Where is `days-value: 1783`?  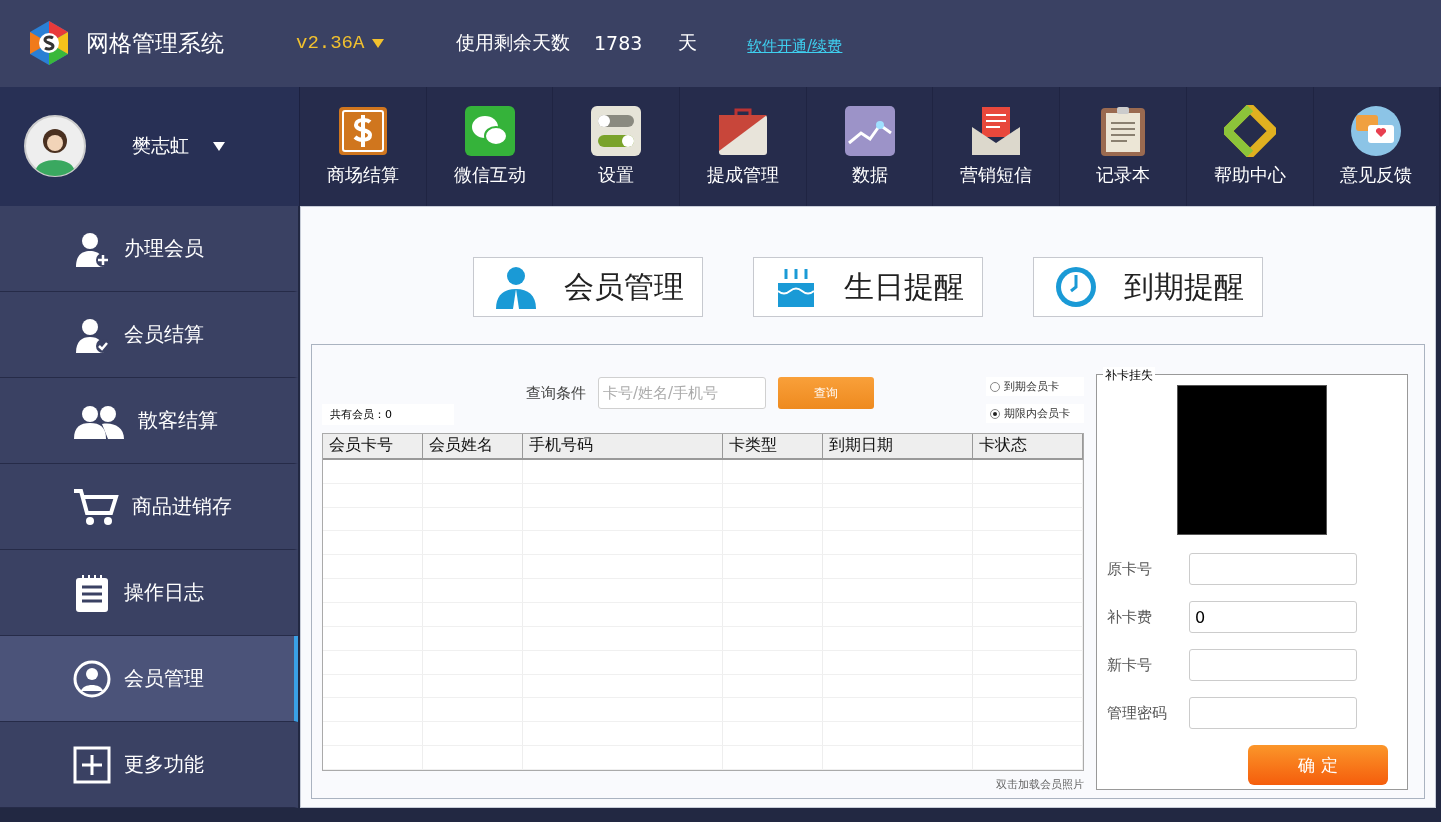 days-value: 1783 is located at coordinates (618, 43).